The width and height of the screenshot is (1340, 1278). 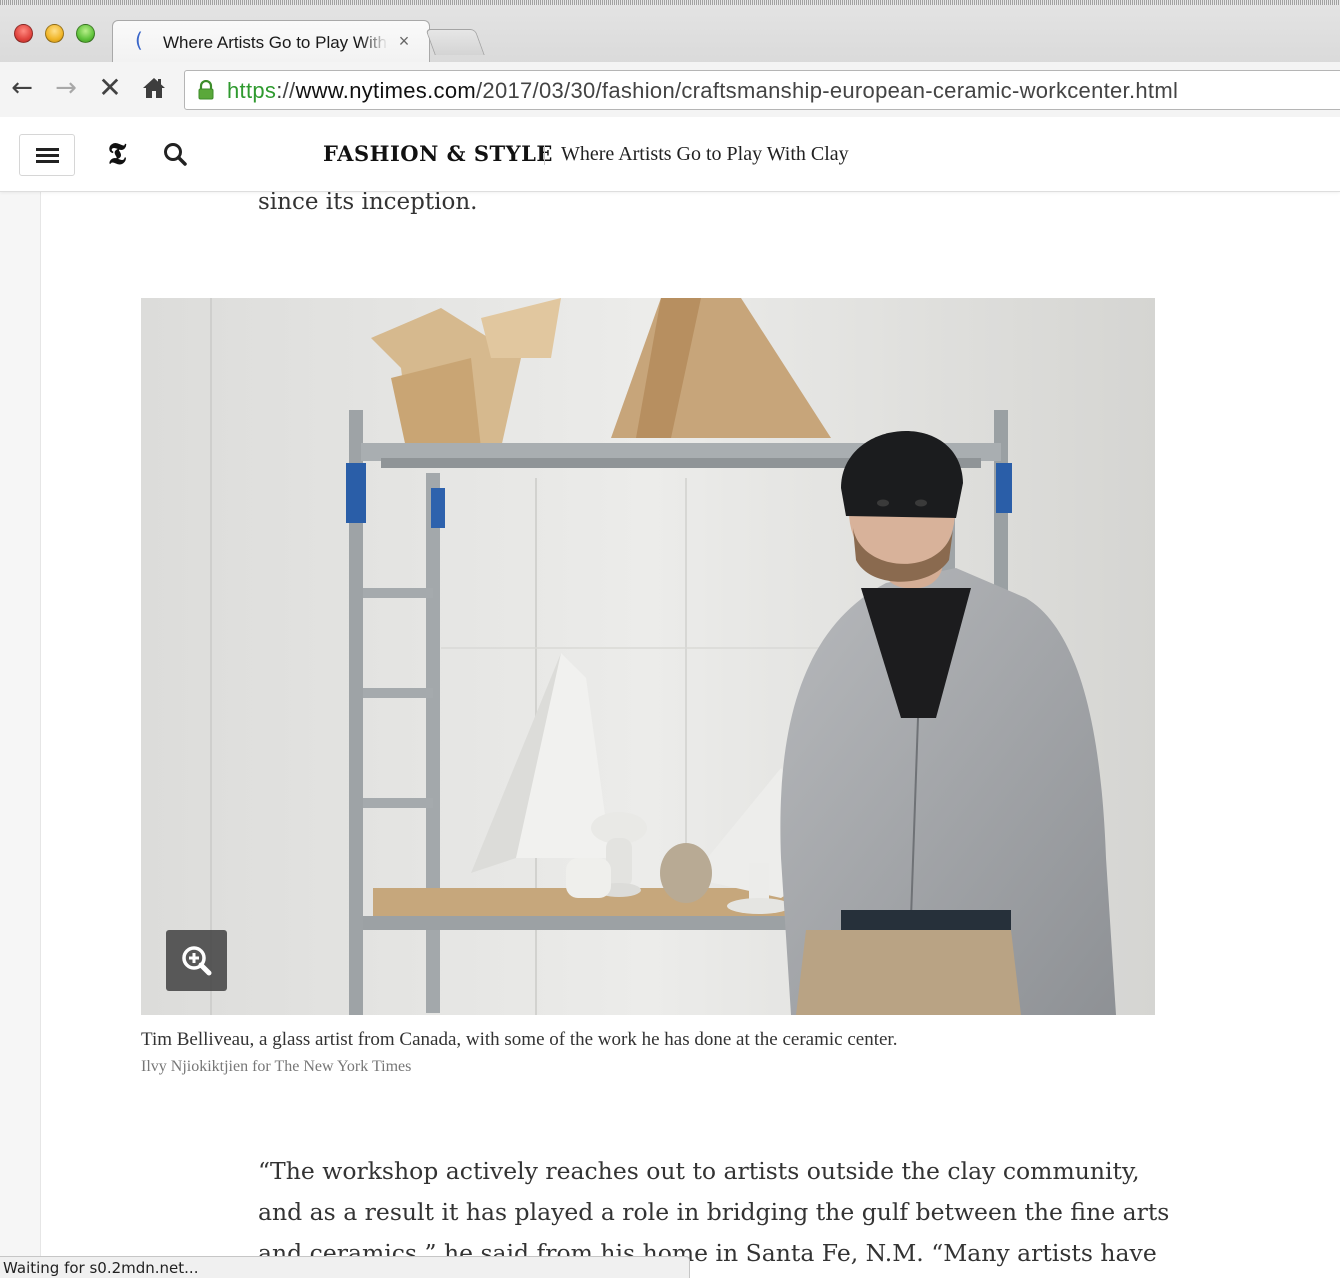 I want to click on home-icon, so click(x=154, y=88).